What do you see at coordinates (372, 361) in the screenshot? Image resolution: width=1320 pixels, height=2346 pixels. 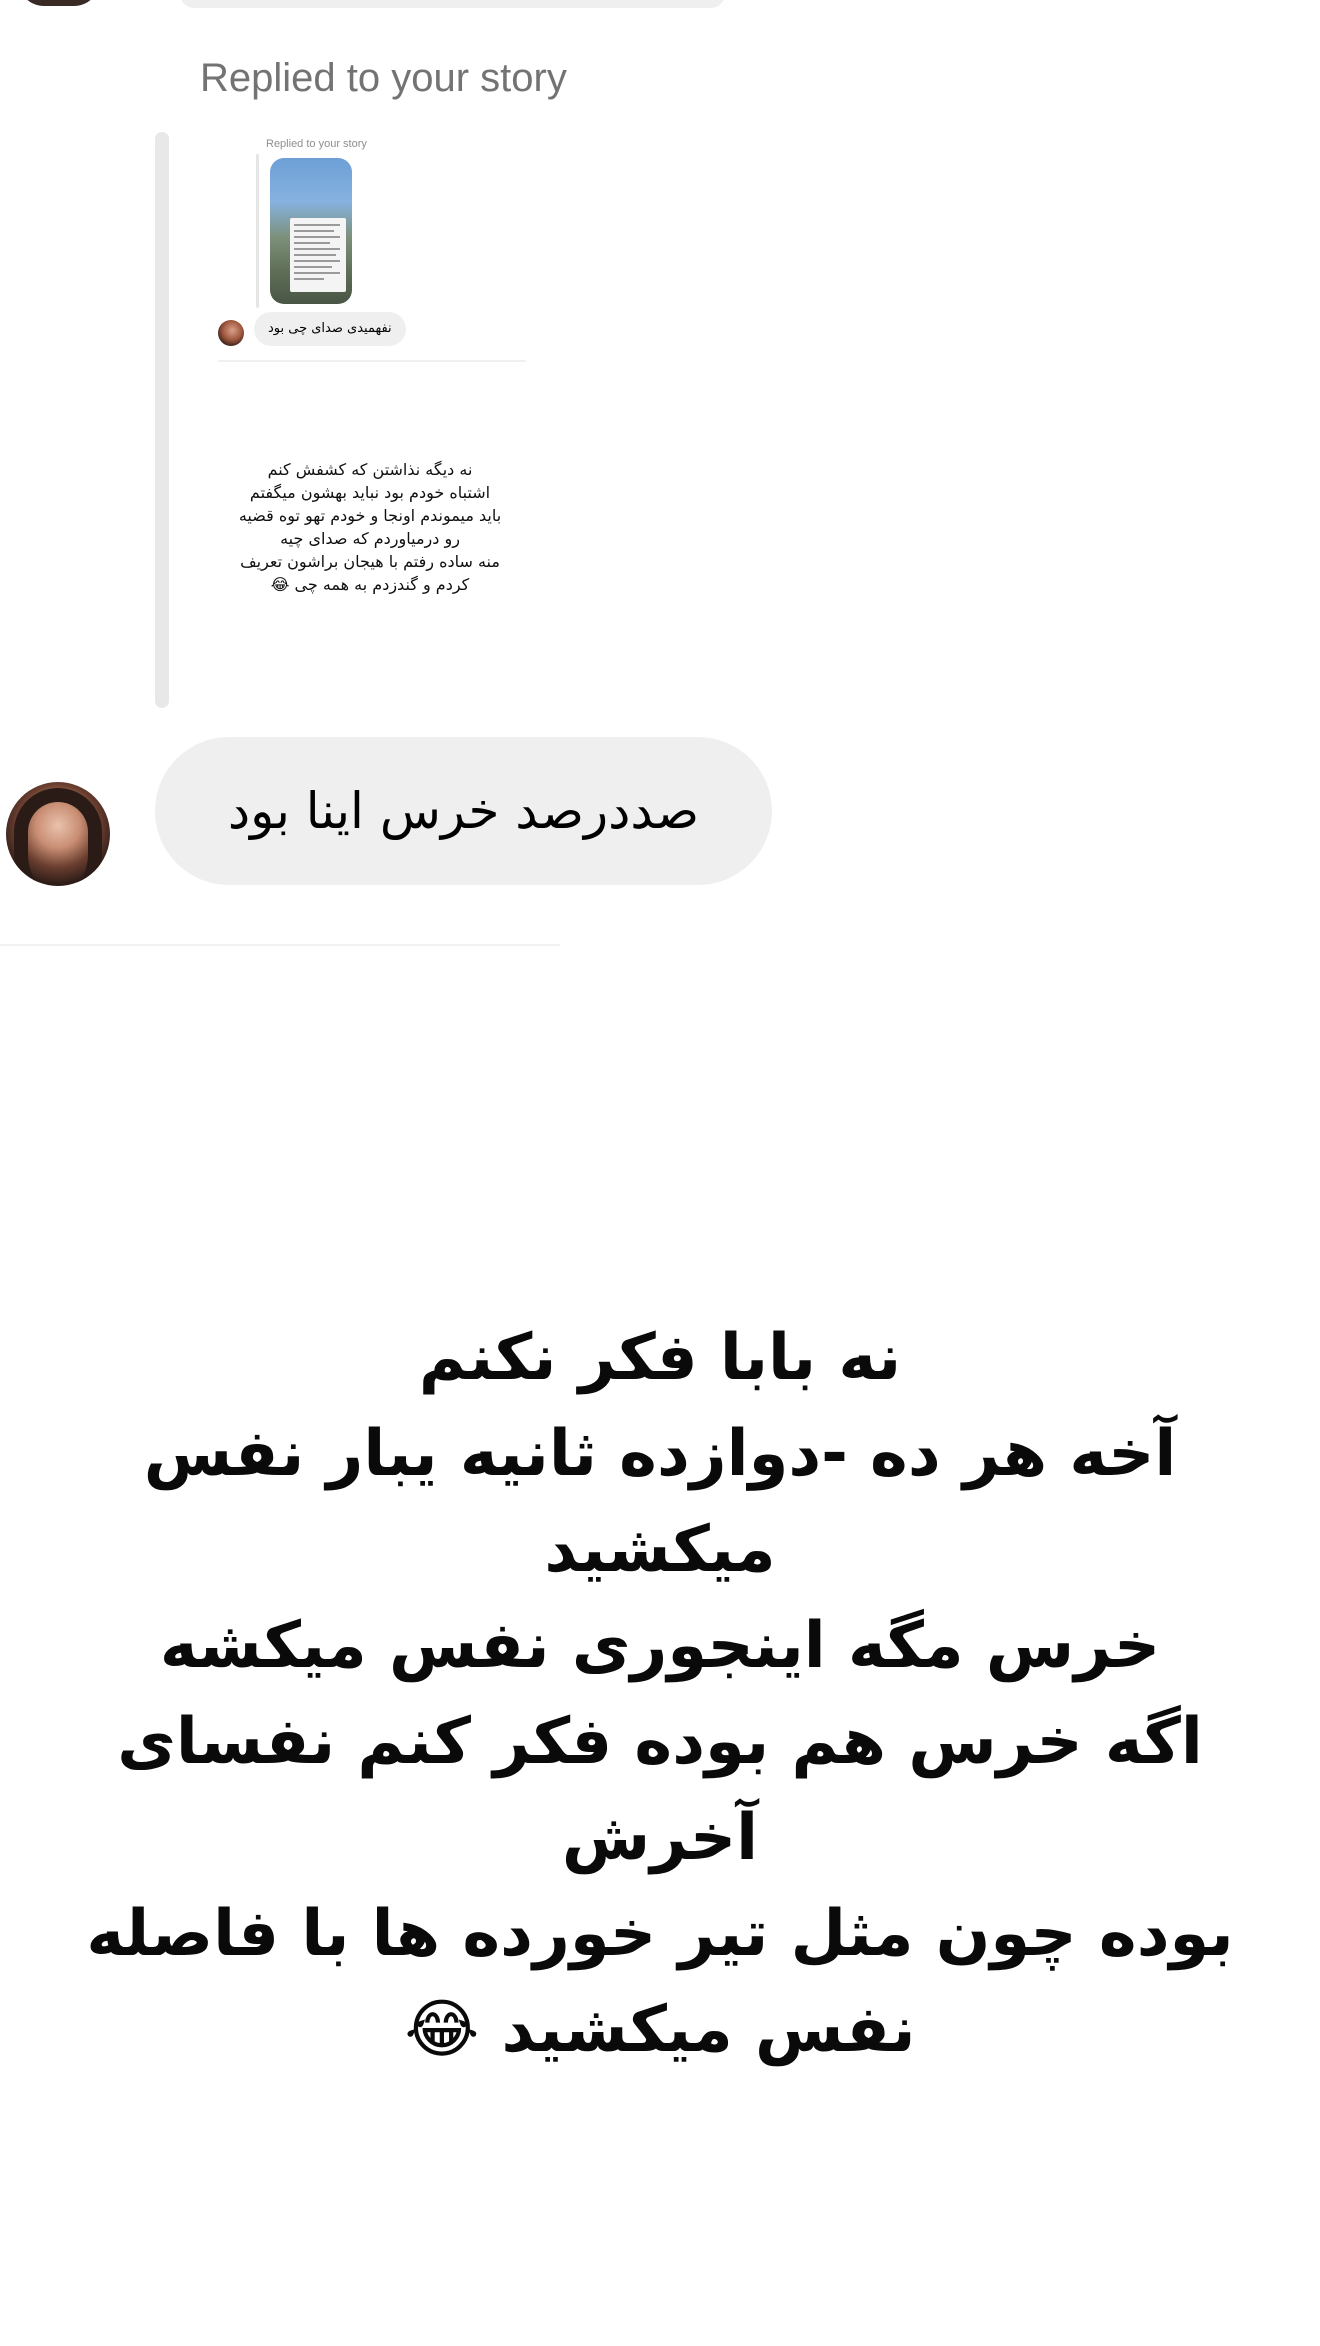 I see `story-preview-divider` at bounding box center [372, 361].